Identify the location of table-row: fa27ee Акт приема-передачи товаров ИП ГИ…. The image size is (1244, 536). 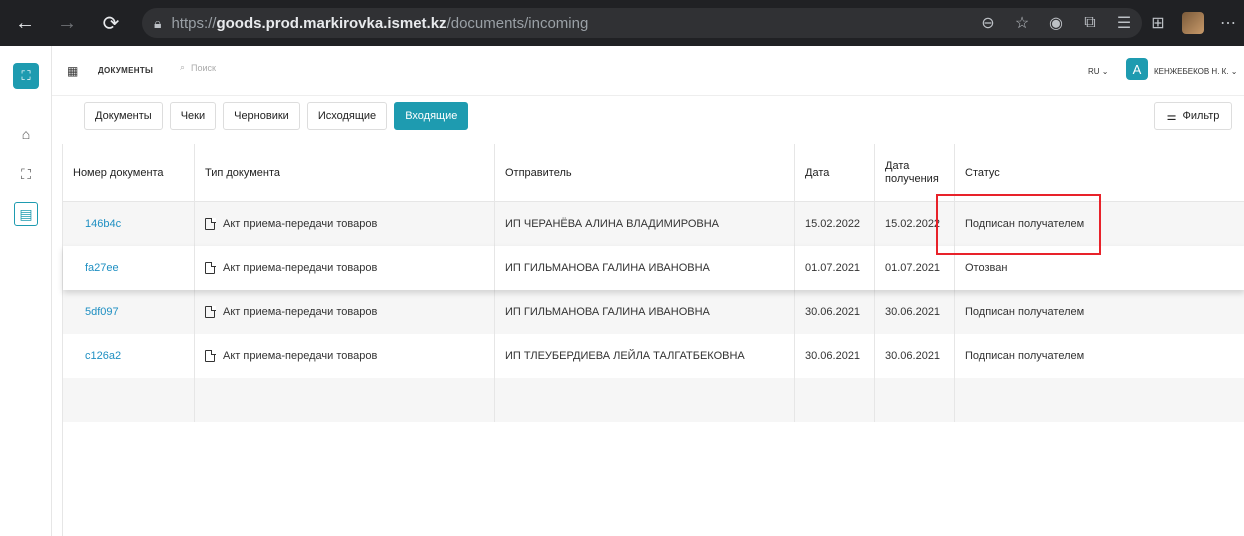
(653, 268).